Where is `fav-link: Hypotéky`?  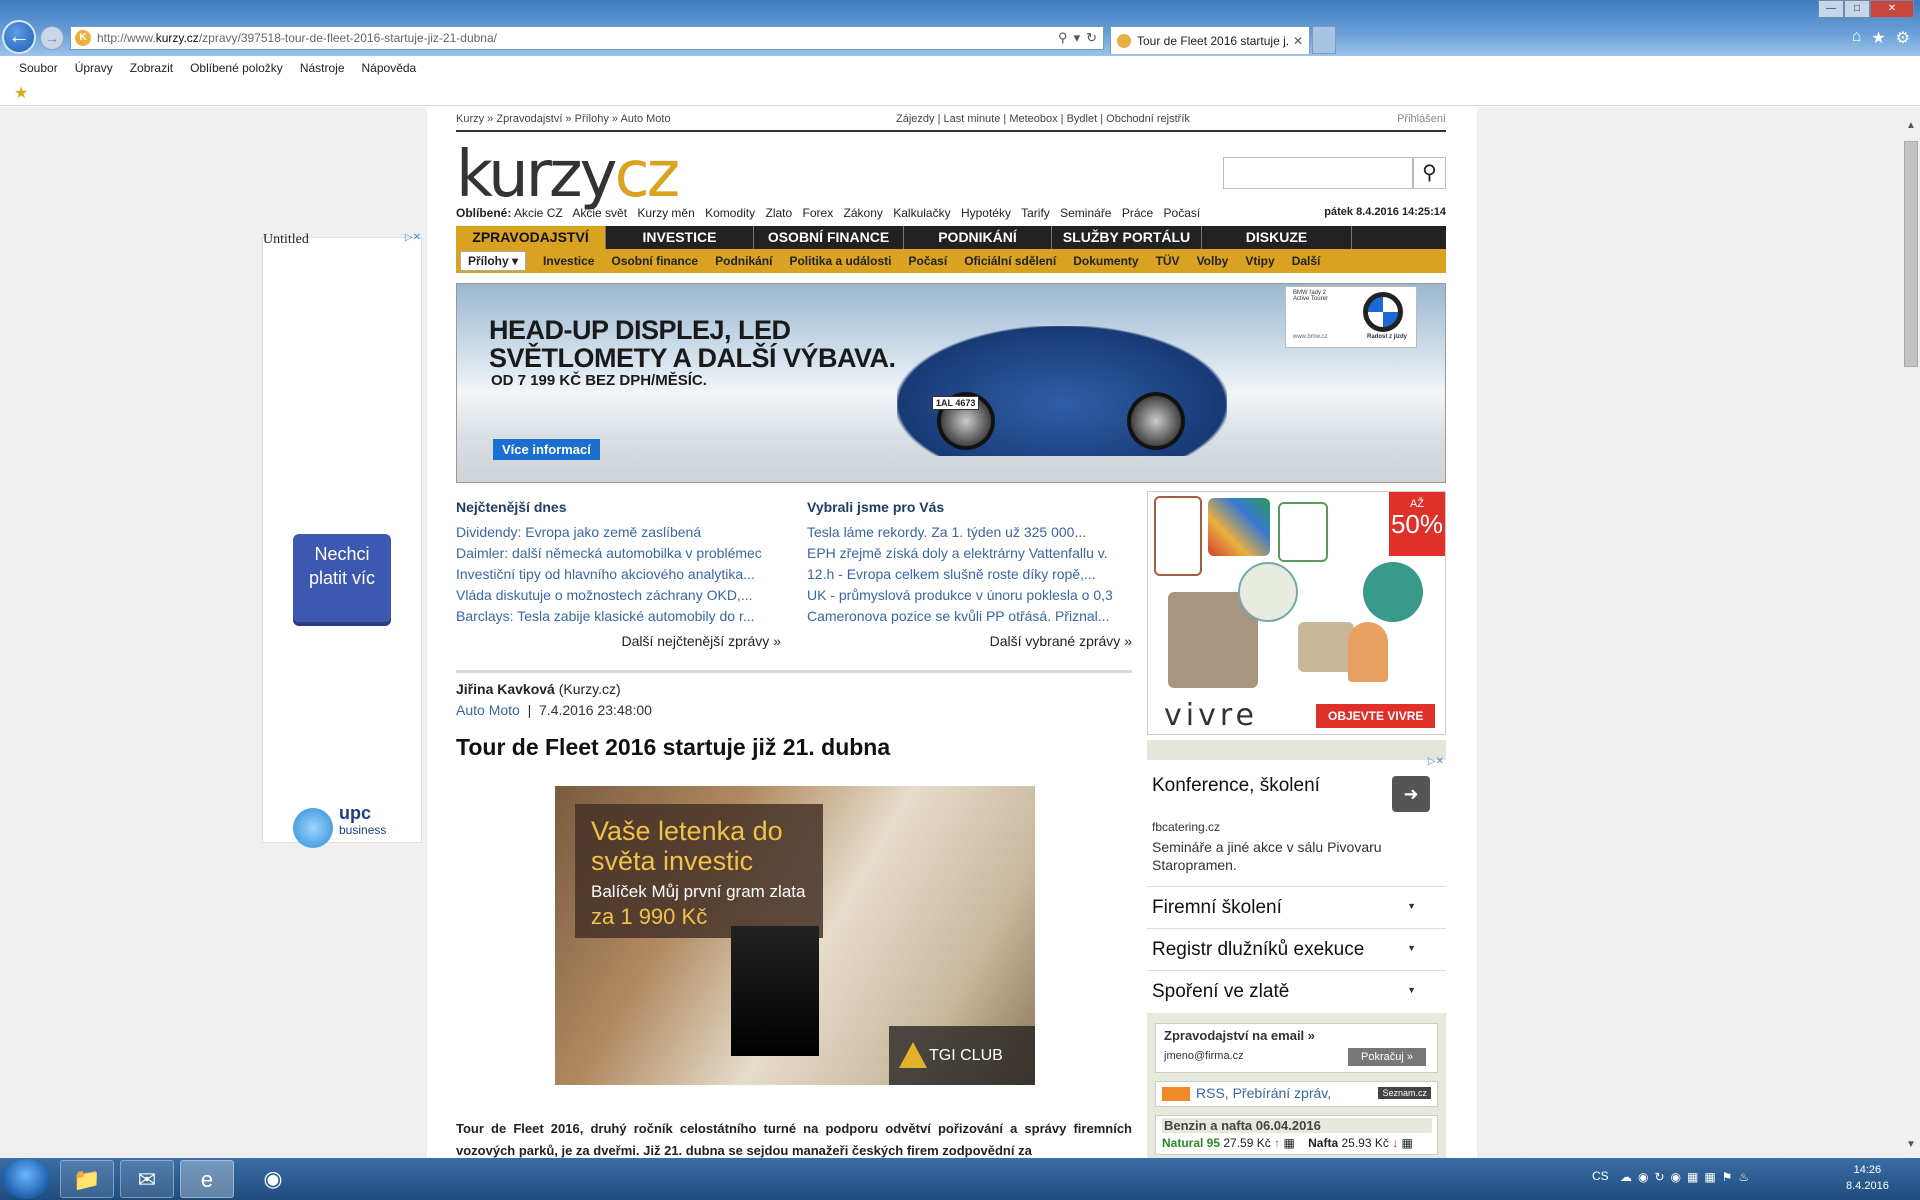
fav-link: Hypotéky is located at coordinates (986, 213).